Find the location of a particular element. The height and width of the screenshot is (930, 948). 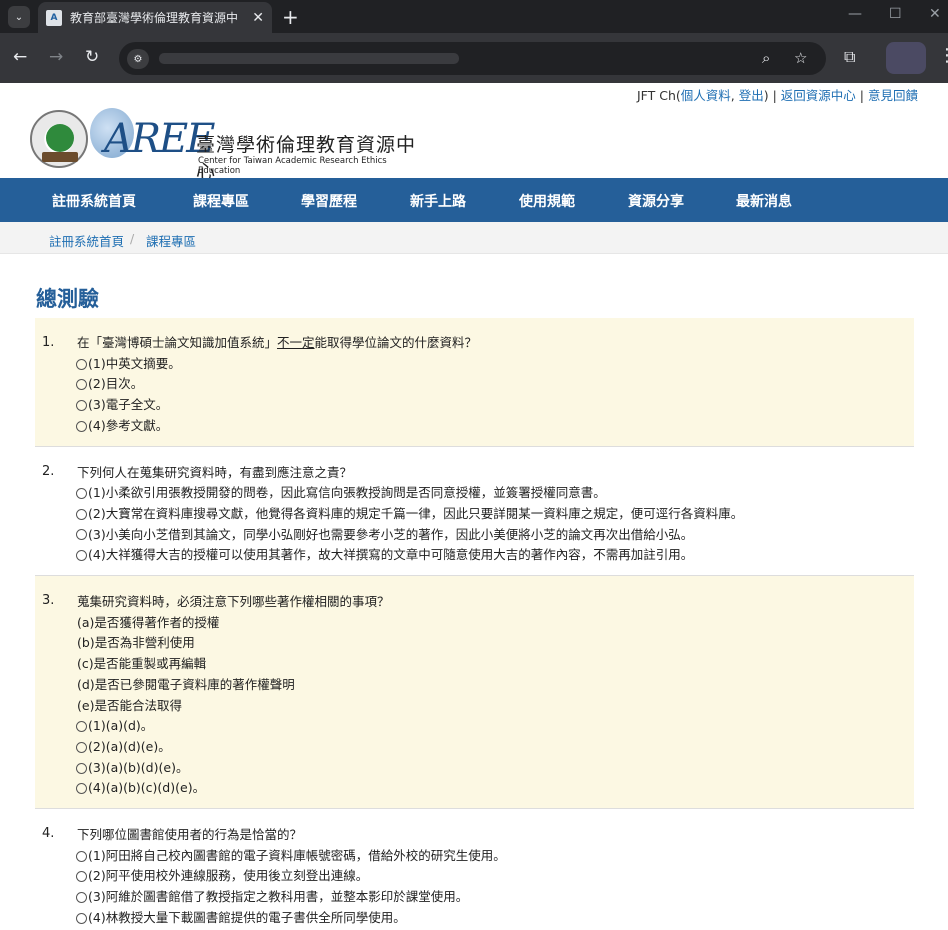

address-bar: ⚙ ⌕ ☆ is located at coordinates (472, 58).